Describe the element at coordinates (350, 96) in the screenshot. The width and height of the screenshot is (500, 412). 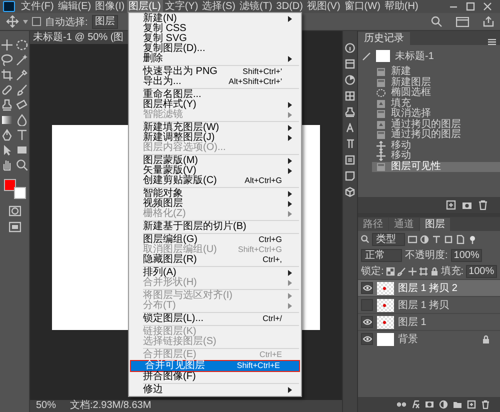
I see `grid-icon` at that location.